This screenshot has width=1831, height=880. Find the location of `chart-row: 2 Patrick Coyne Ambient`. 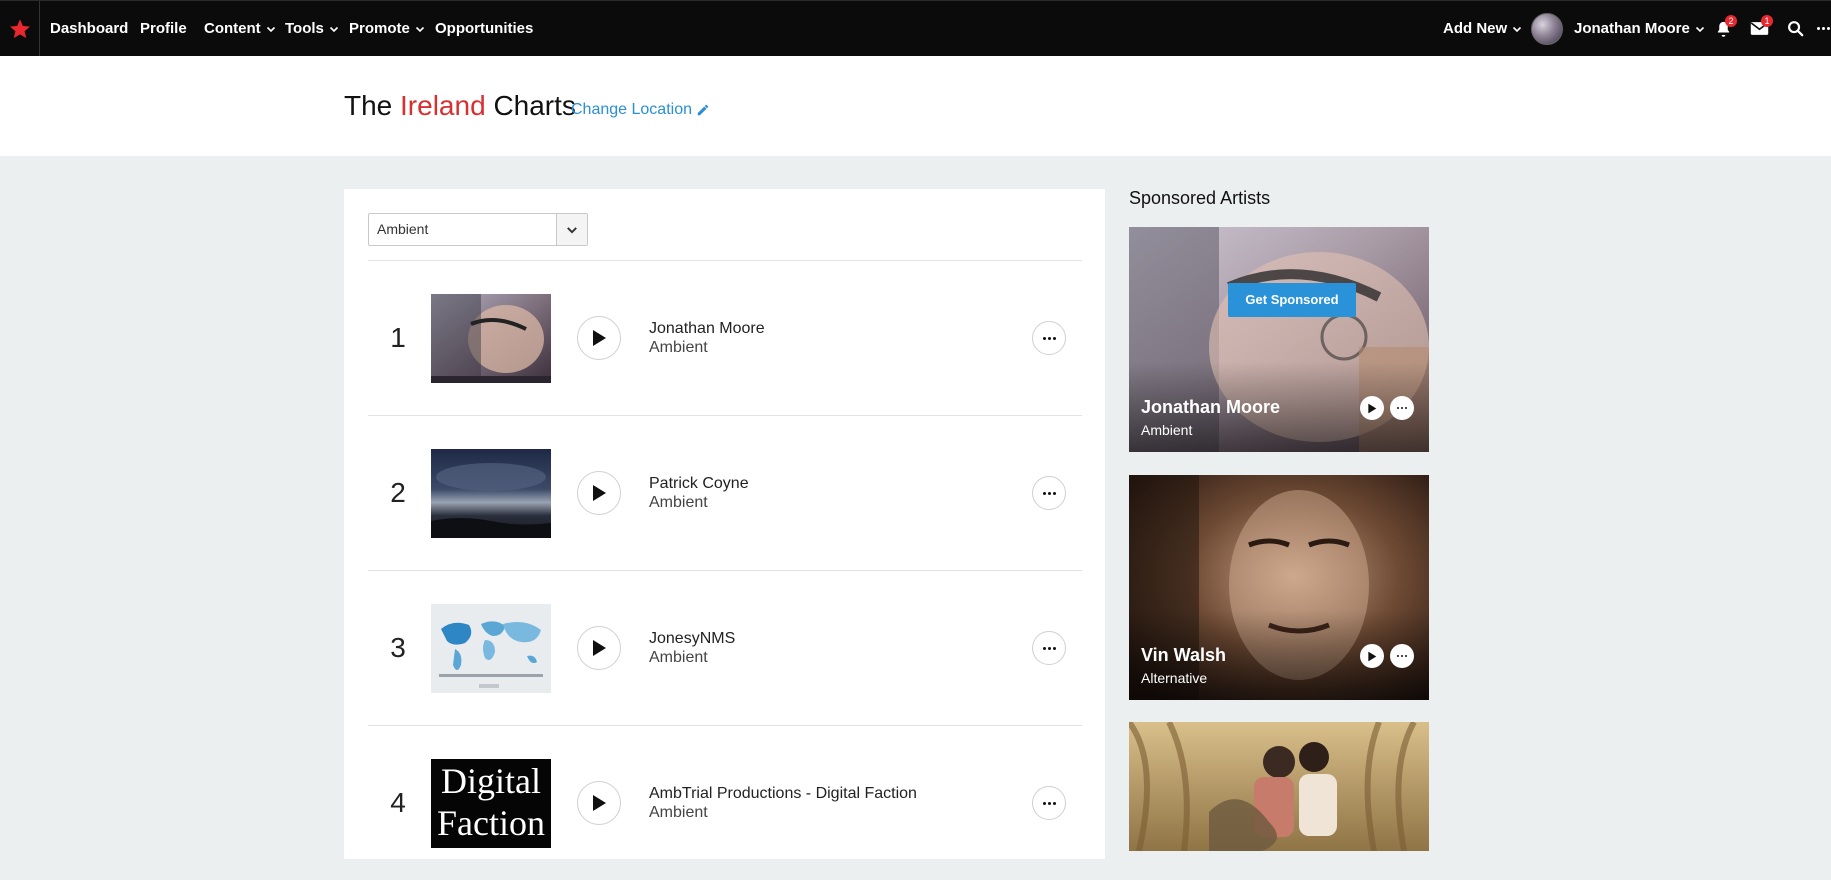

chart-row: 2 Patrick Coyne Ambient is located at coordinates (725, 493).